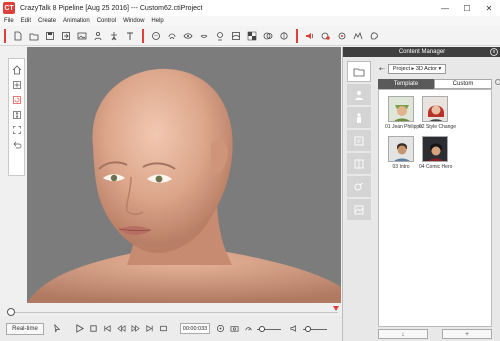 This screenshot has height=341, width=500. Describe the element at coordinates (326, 36) in the screenshot. I see `record-icon` at that location.